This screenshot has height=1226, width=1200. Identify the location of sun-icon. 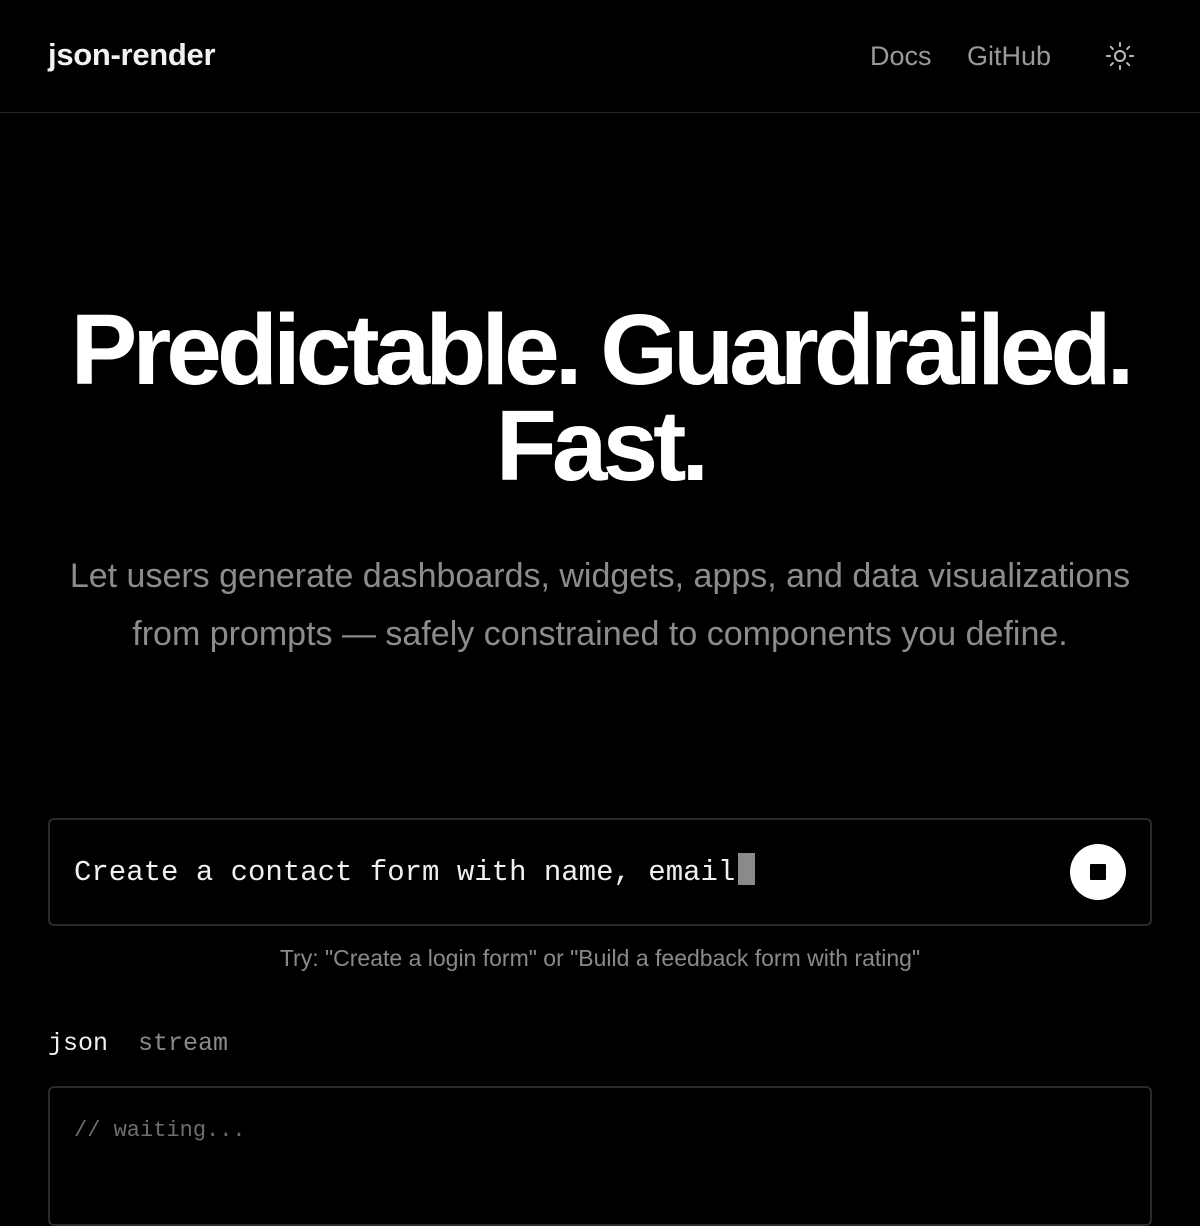
(1120, 56).